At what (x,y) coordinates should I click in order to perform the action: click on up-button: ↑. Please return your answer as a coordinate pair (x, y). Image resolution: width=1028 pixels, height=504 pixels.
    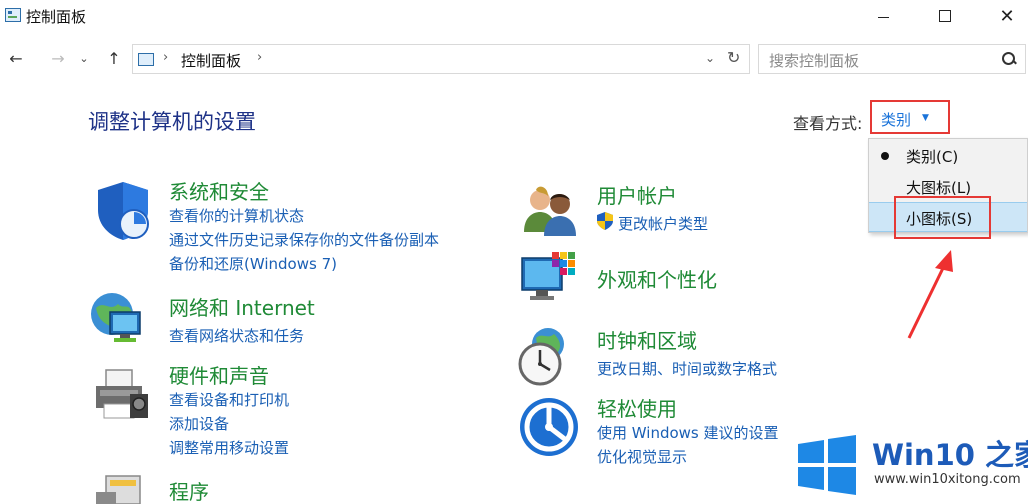
    Looking at the image, I should click on (114, 58).